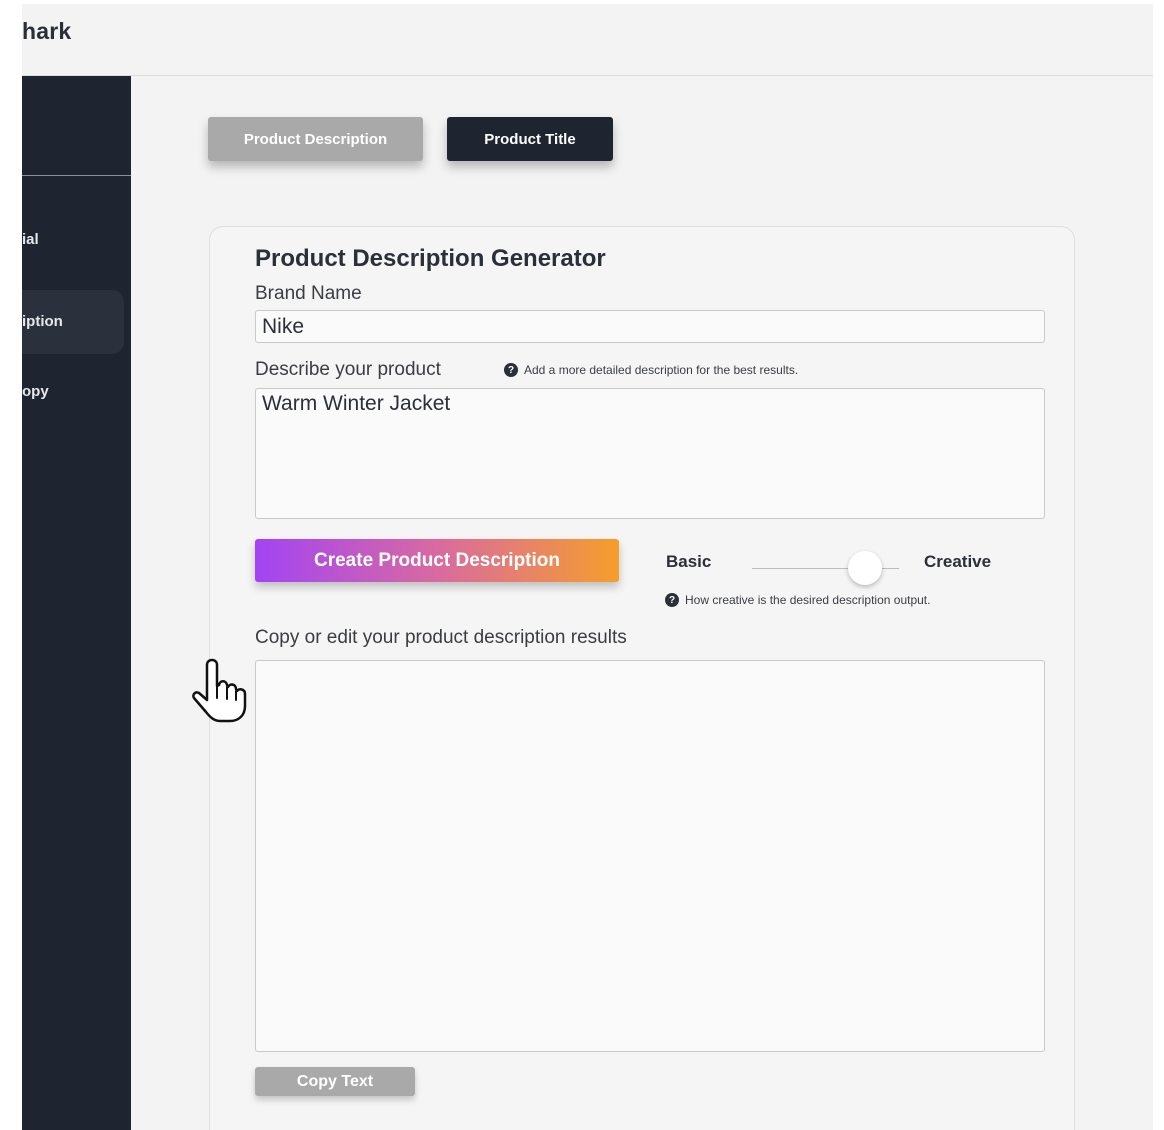 Image resolution: width=1164 pixels, height=1130 pixels. What do you see at coordinates (650, 326) in the screenshot?
I see `brand-name-input` at bounding box center [650, 326].